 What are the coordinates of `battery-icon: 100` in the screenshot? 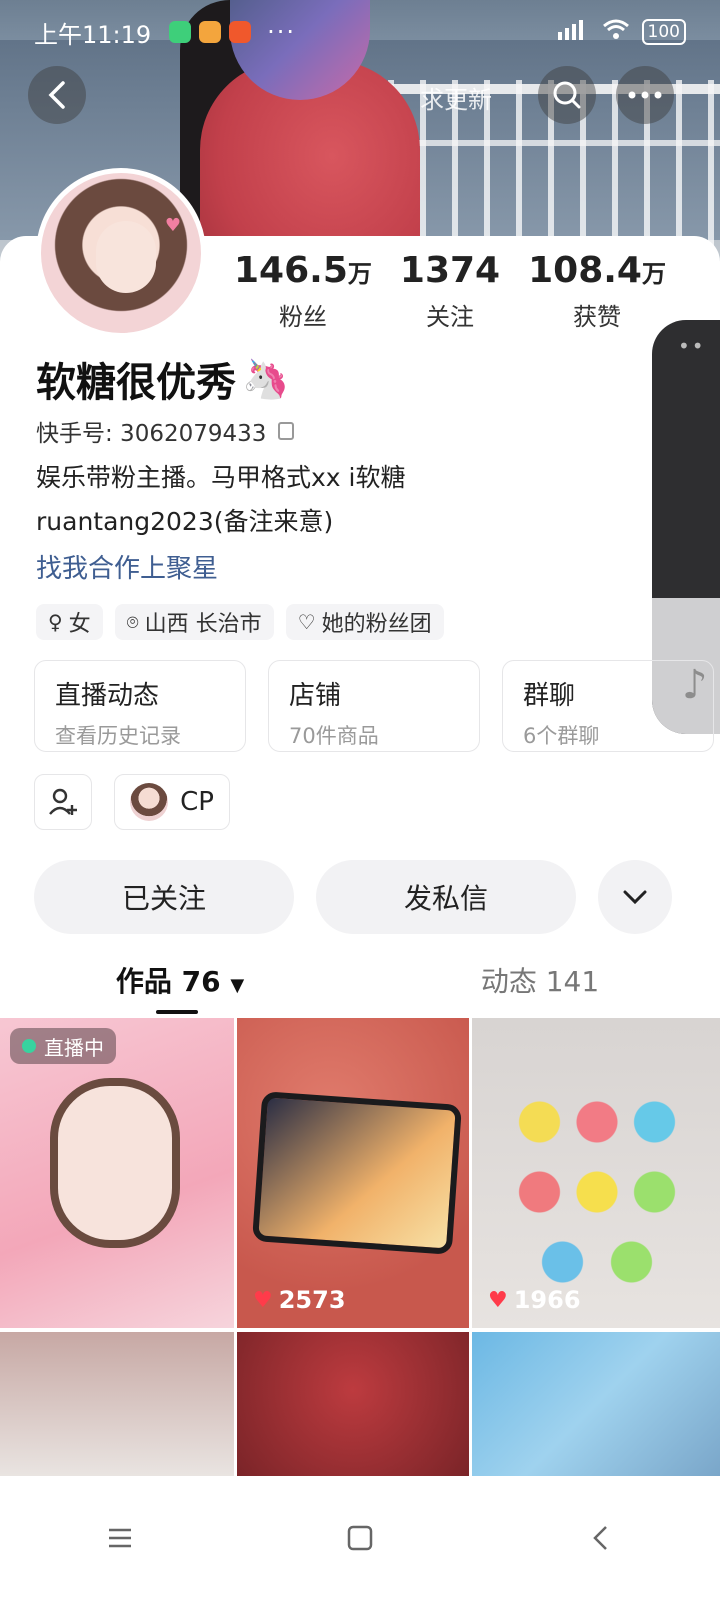 It's located at (663, 32).